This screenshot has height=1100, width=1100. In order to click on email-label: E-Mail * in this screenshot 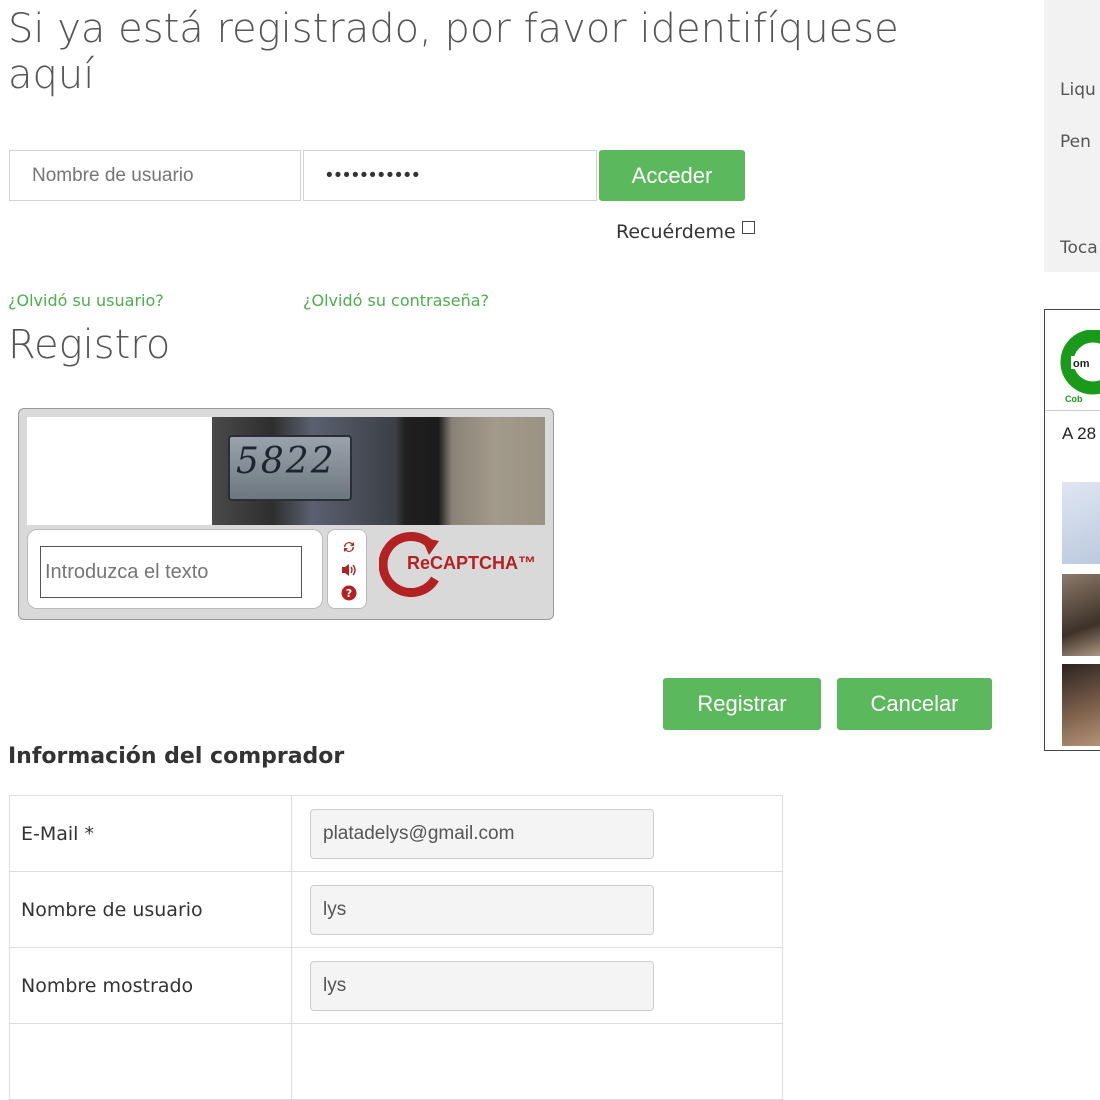, I will do `click(150, 833)`.